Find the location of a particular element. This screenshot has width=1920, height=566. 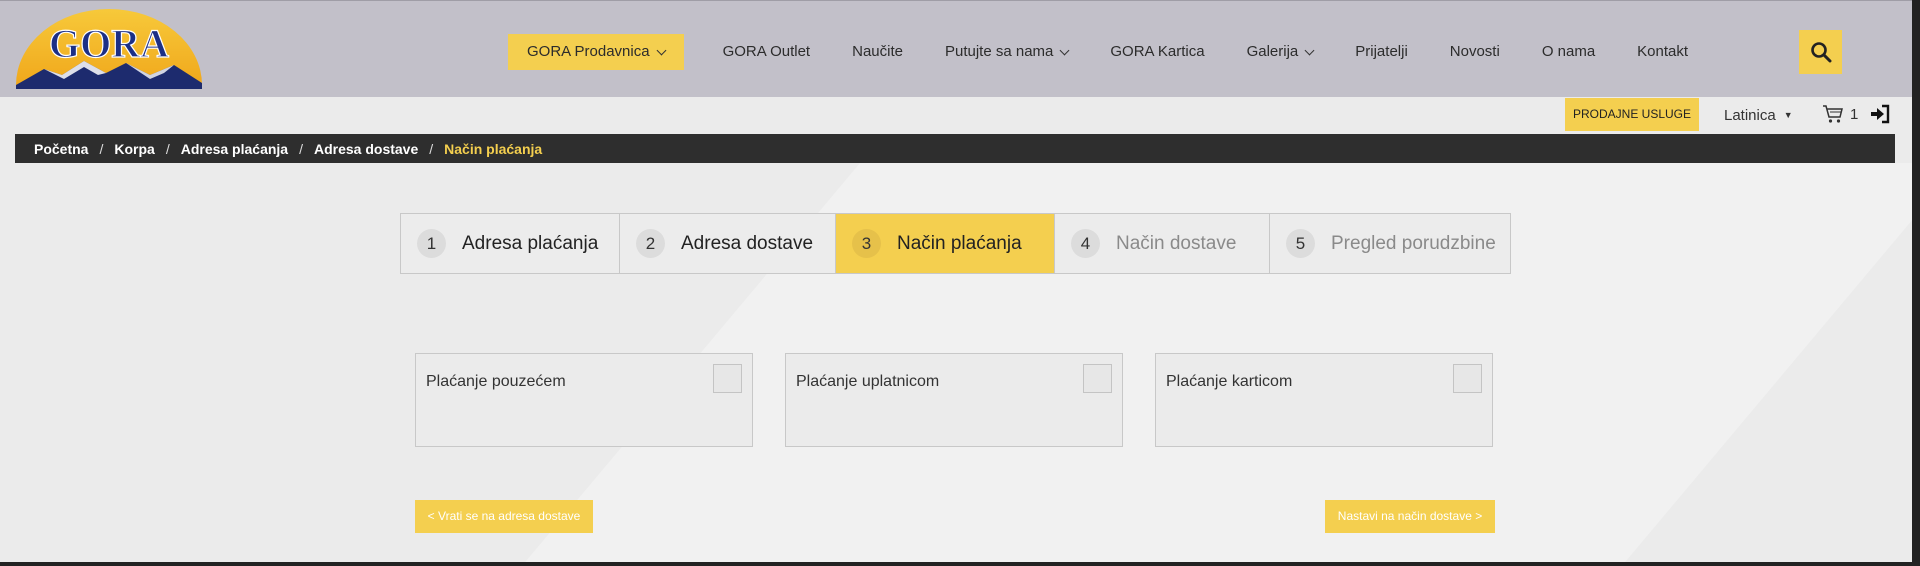

login-icon is located at coordinates (1880, 114).